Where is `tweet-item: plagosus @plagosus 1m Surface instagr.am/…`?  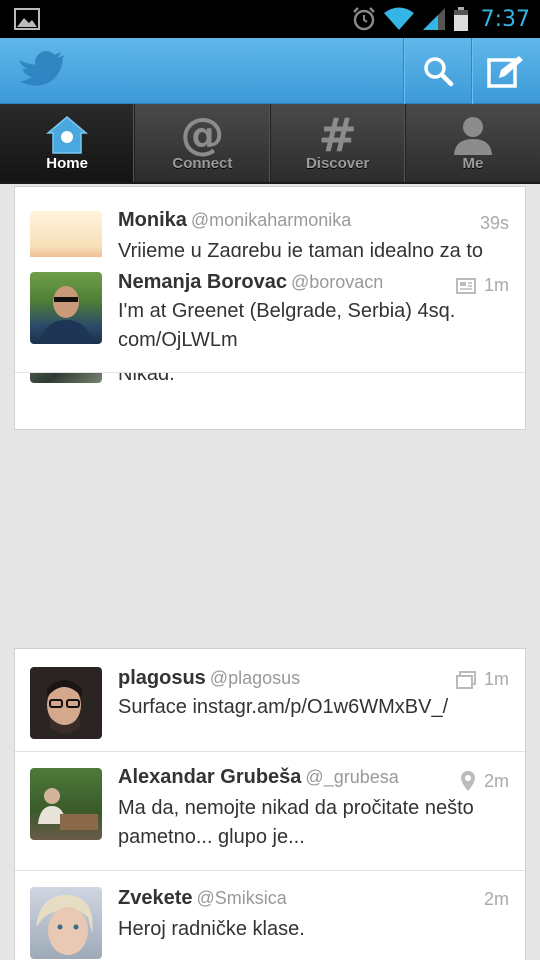
tweet-item: plagosus @plagosus 1m Surface instagr.am/… is located at coordinates (270, 700).